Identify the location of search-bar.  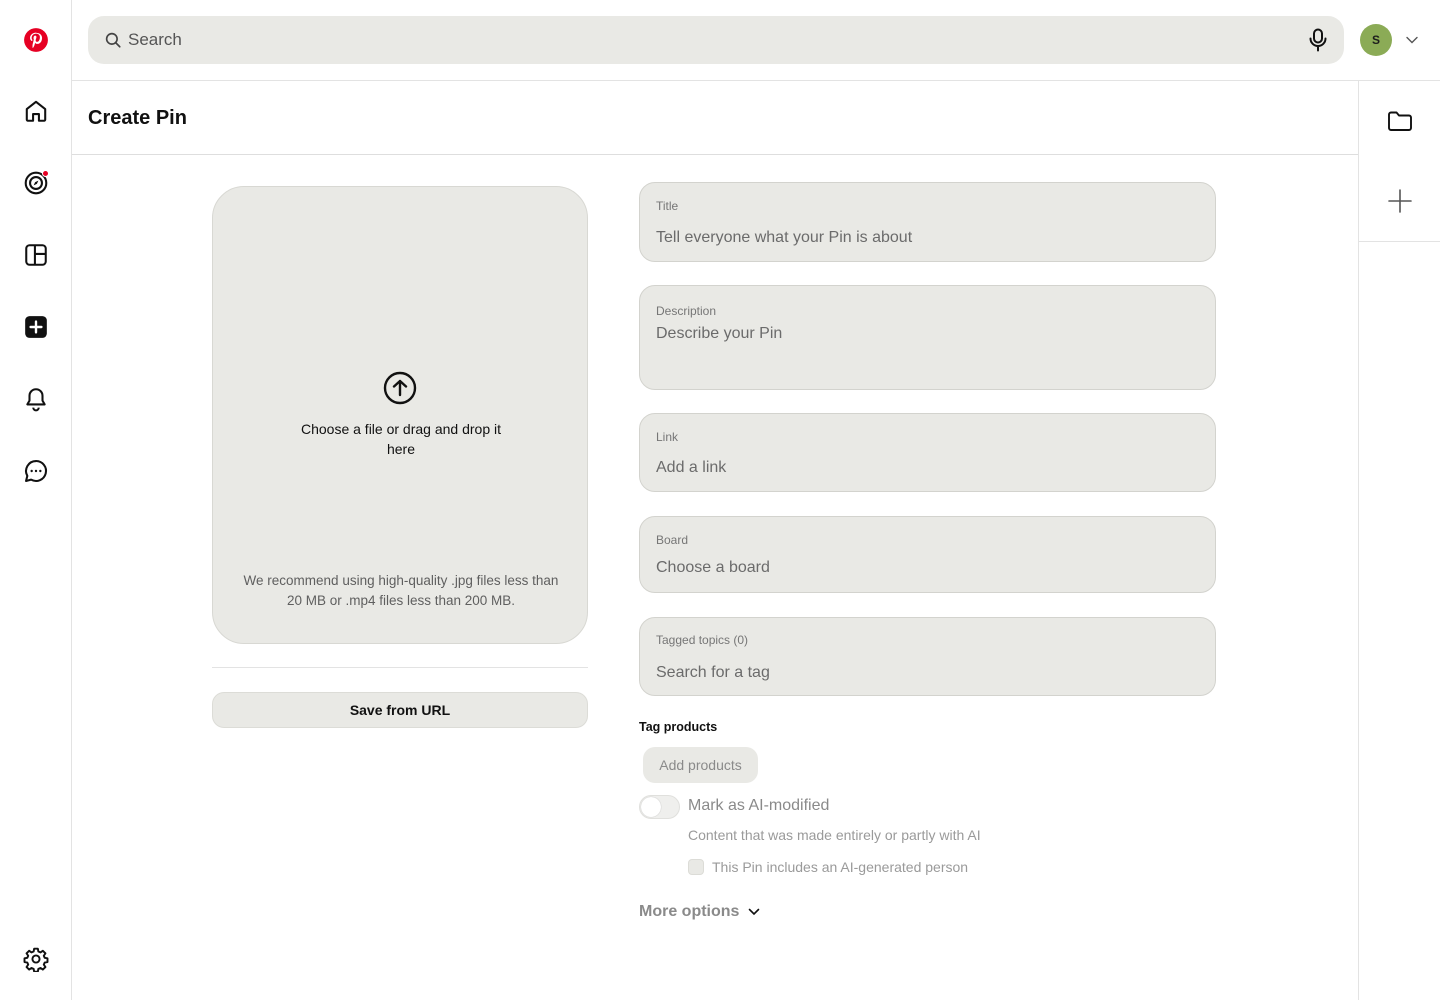
(716, 40).